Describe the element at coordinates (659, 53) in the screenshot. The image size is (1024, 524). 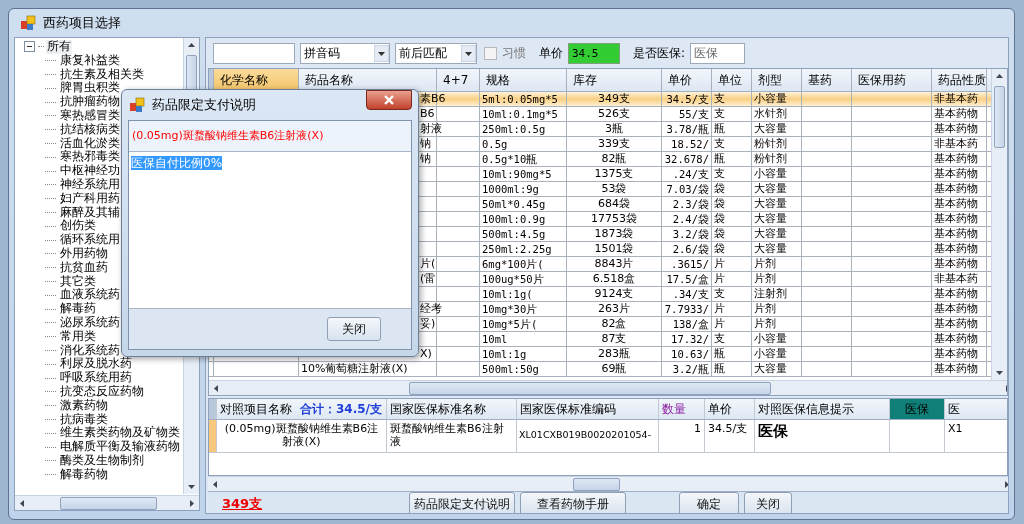
I see `insurance-label: 是否医保:` at that location.